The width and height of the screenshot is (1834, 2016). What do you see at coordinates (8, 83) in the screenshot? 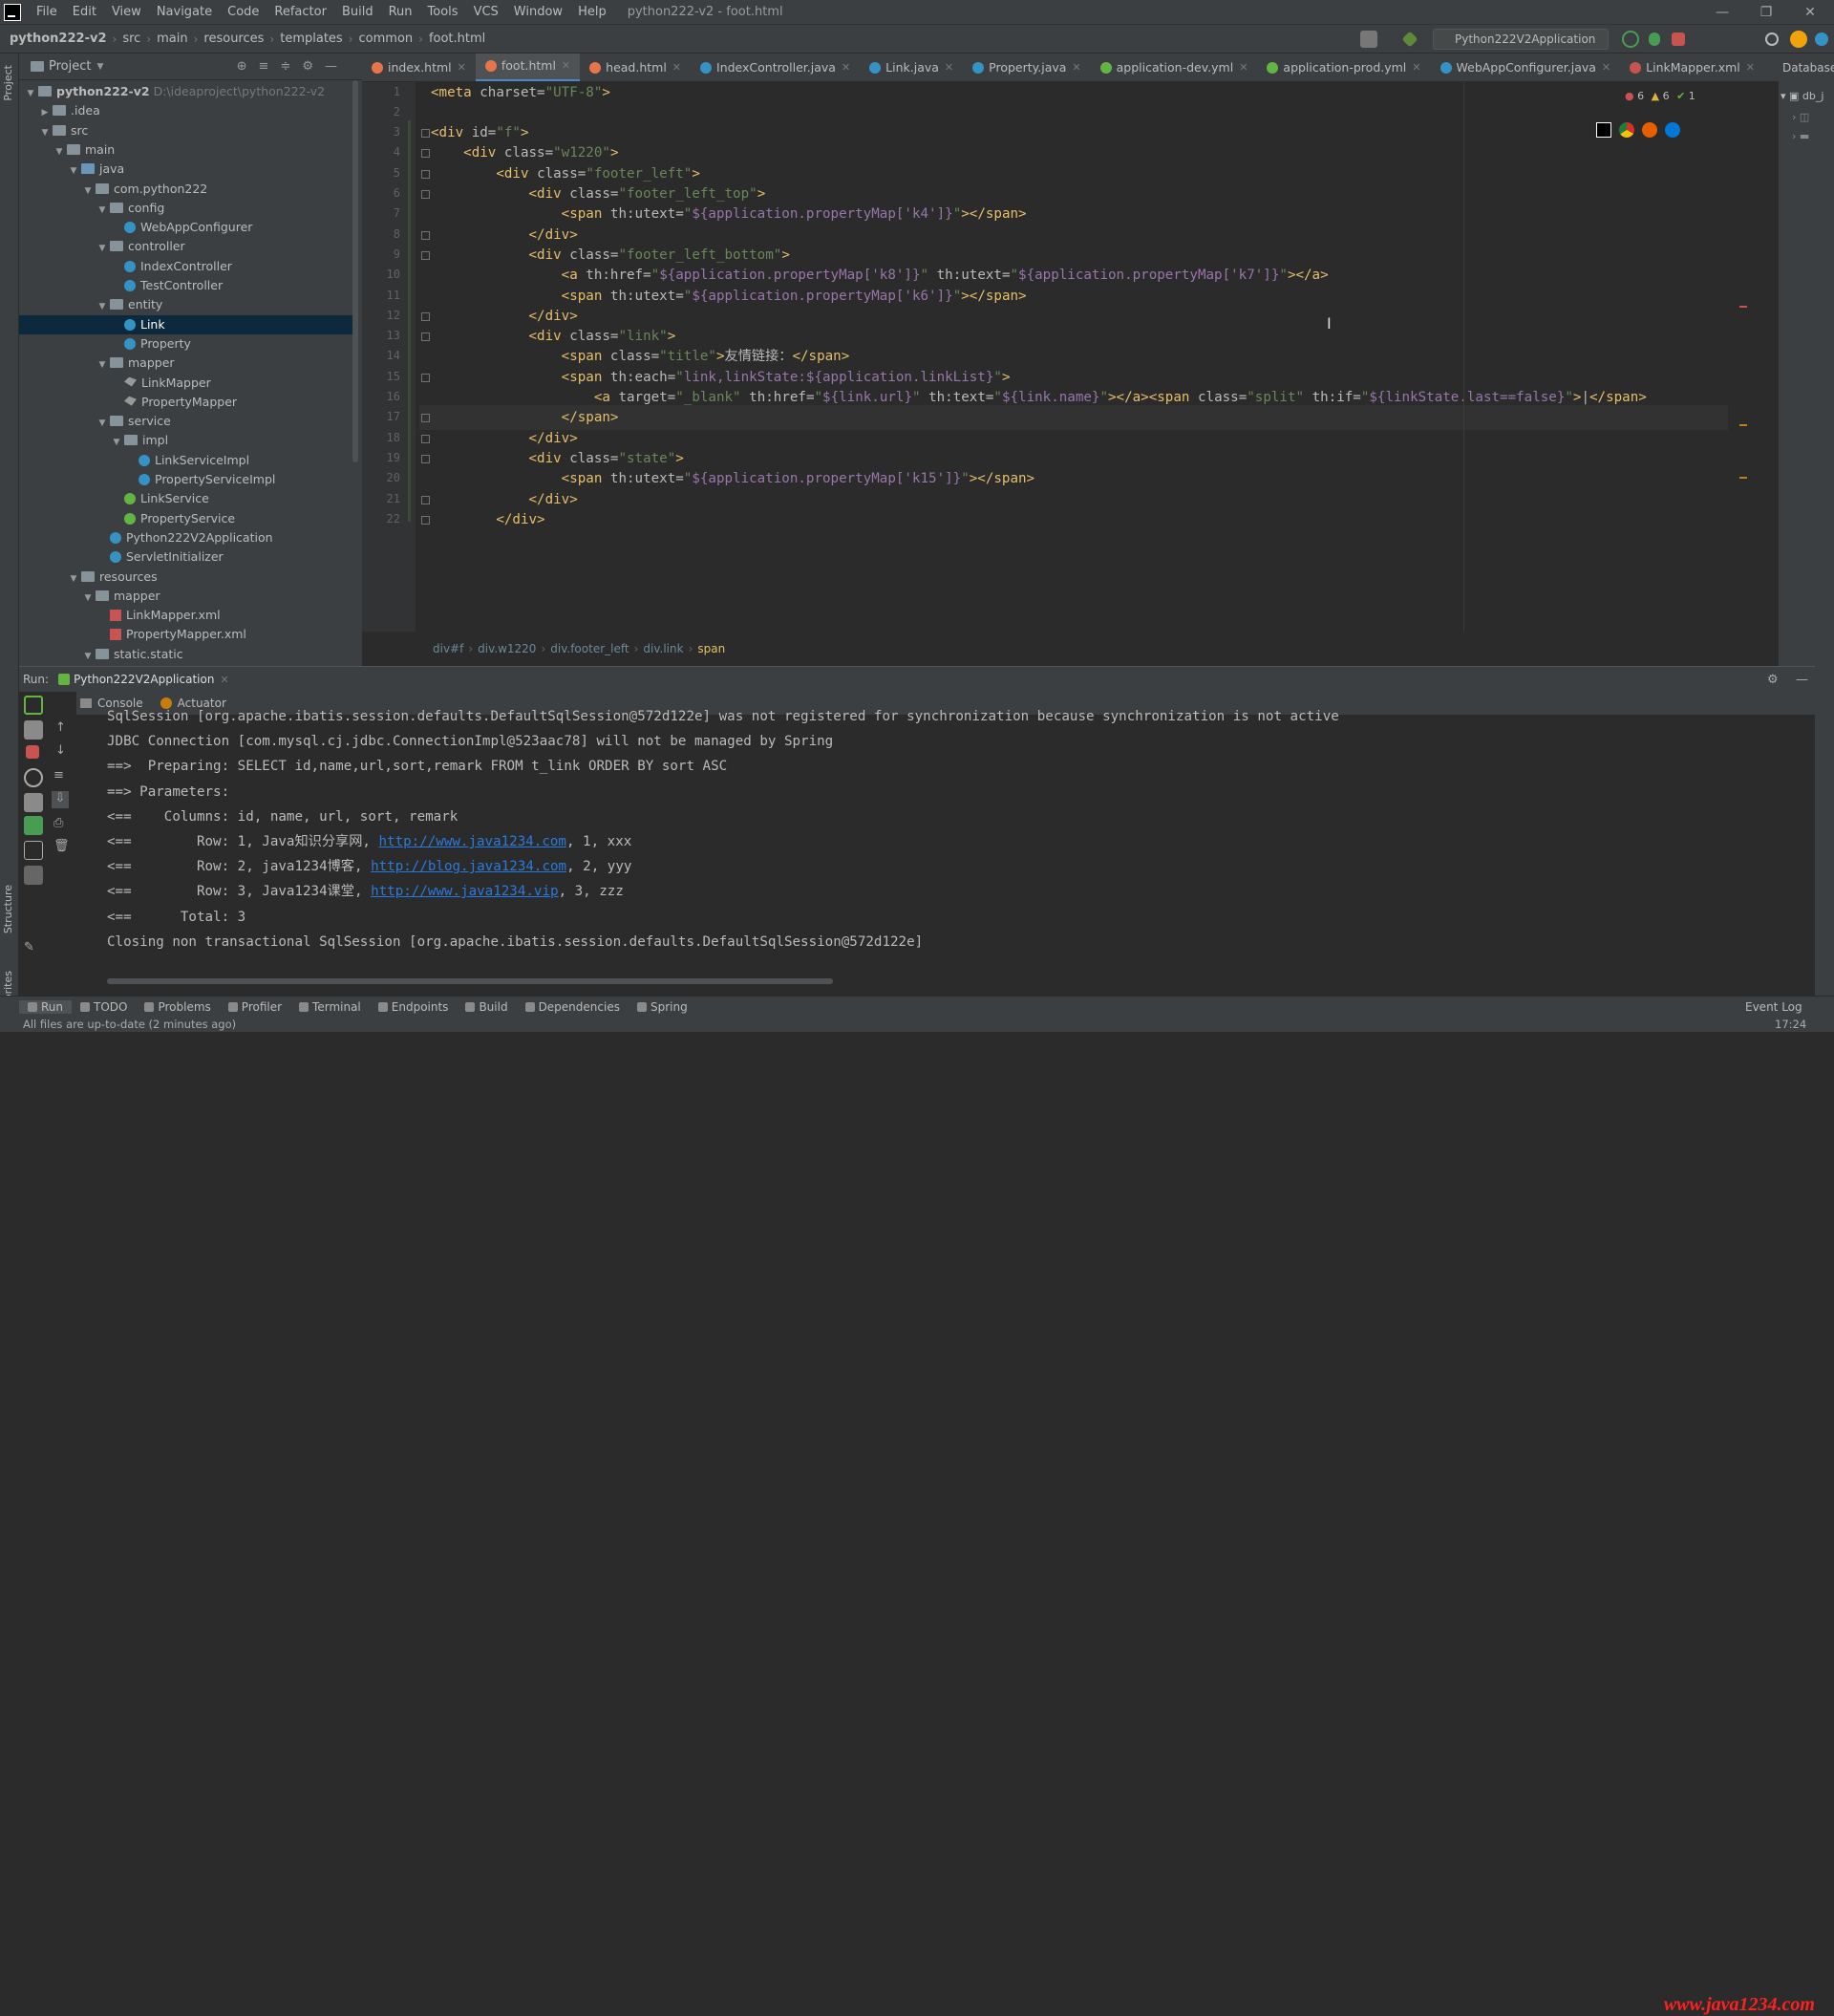
I see `project-tool-label: Project` at bounding box center [8, 83].